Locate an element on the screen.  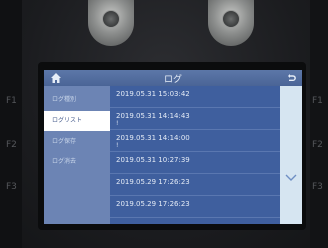
log-timestamp: 2019.05.31 14:14:00 is located at coordinates (153, 138).